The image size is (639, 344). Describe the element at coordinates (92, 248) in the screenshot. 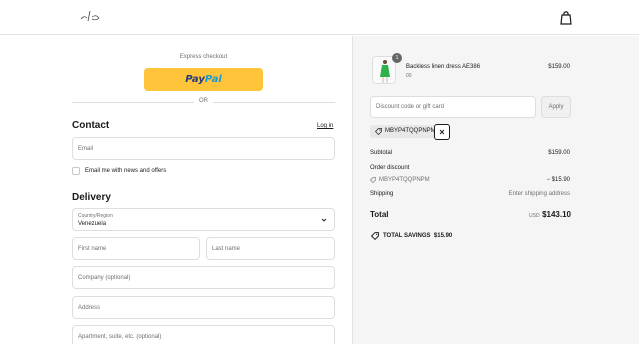

I see `first-name-placeholder: First name` at that location.